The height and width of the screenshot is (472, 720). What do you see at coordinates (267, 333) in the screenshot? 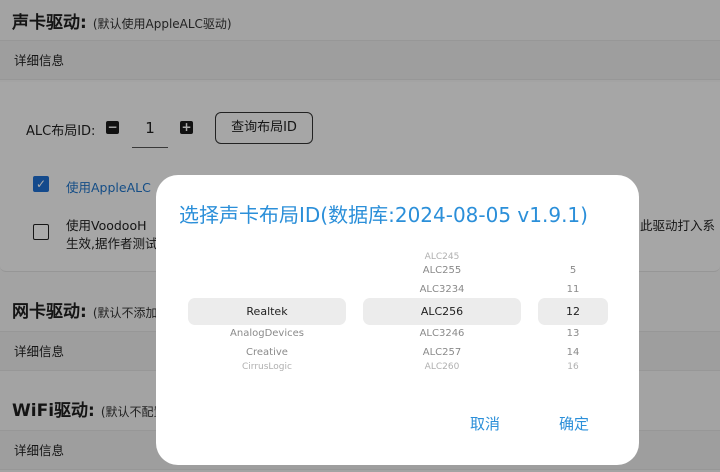
I see `vendor-option: AnalogDevices` at bounding box center [267, 333].